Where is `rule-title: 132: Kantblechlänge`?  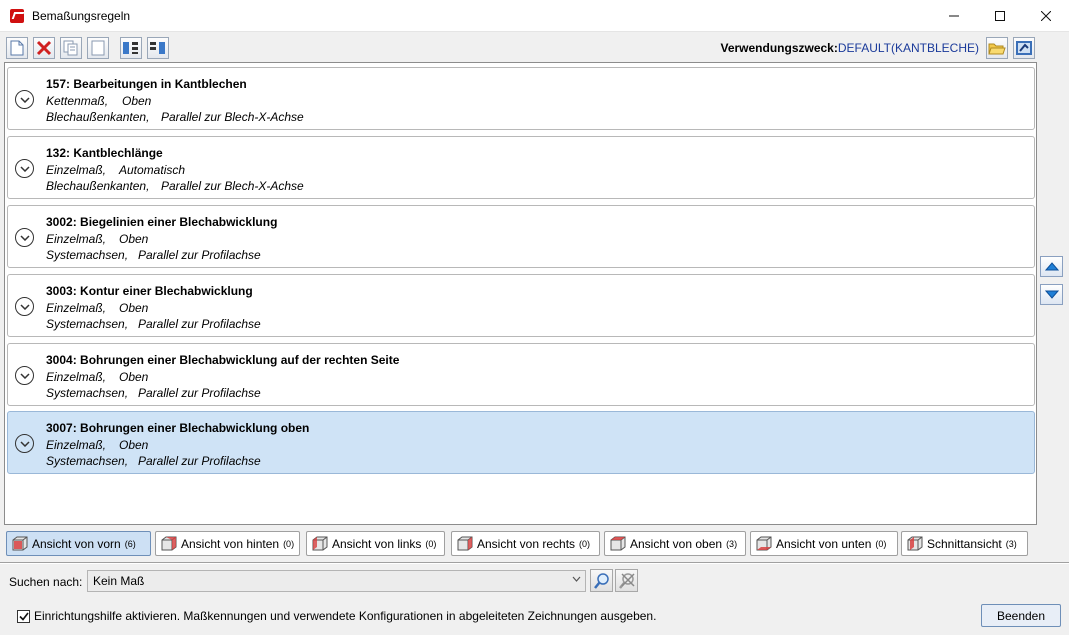
rule-title: 132: Kantblechlänge is located at coordinates (104, 153).